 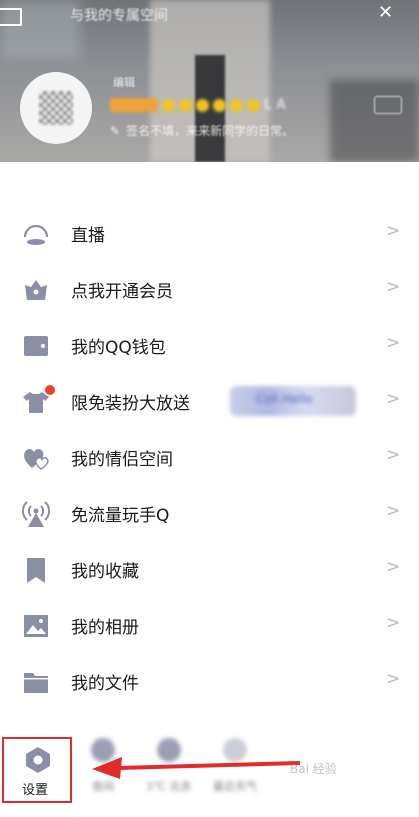 I want to click on menu-item-label: 我的情侣空间, so click(x=122, y=460).